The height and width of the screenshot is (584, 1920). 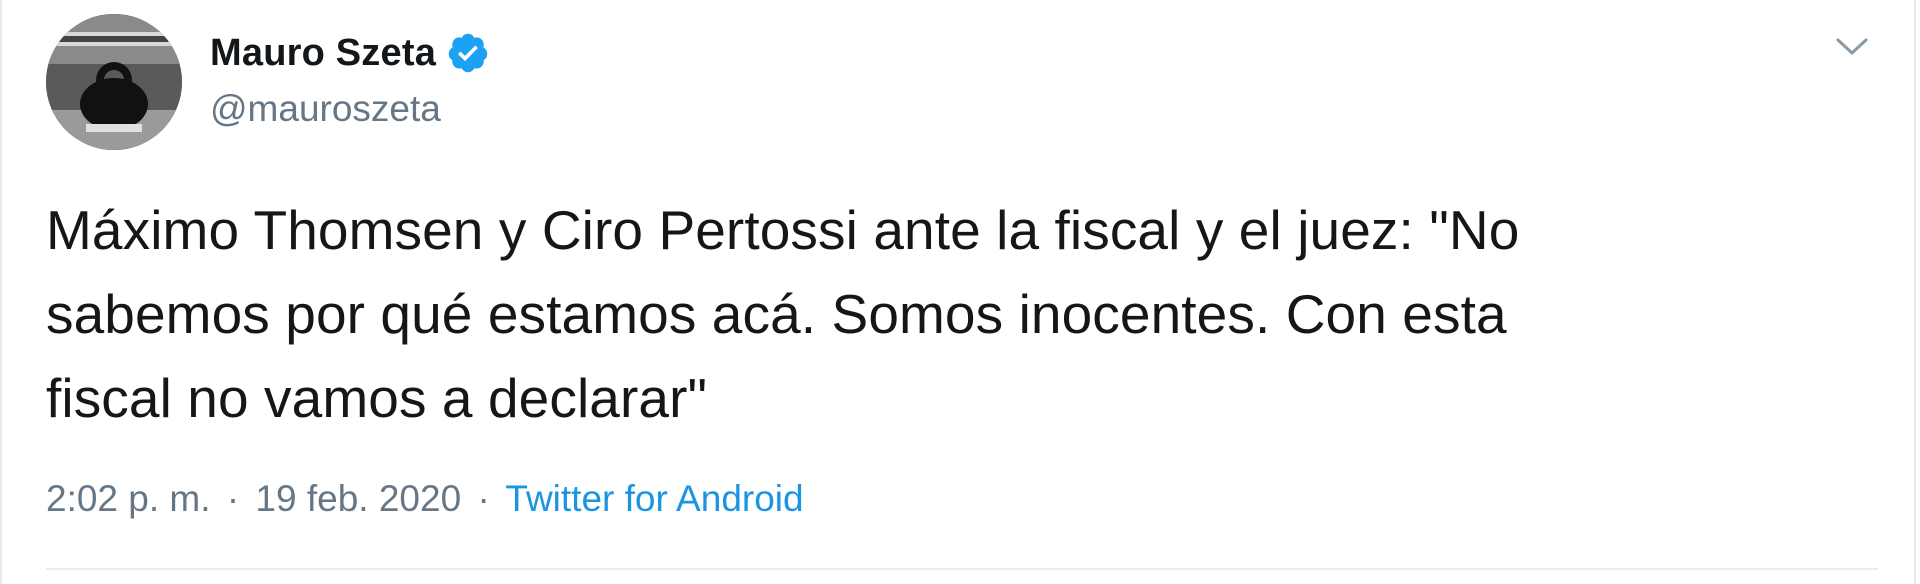 I want to click on display-name: Mauro Szeta, so click(x=323, y=53).